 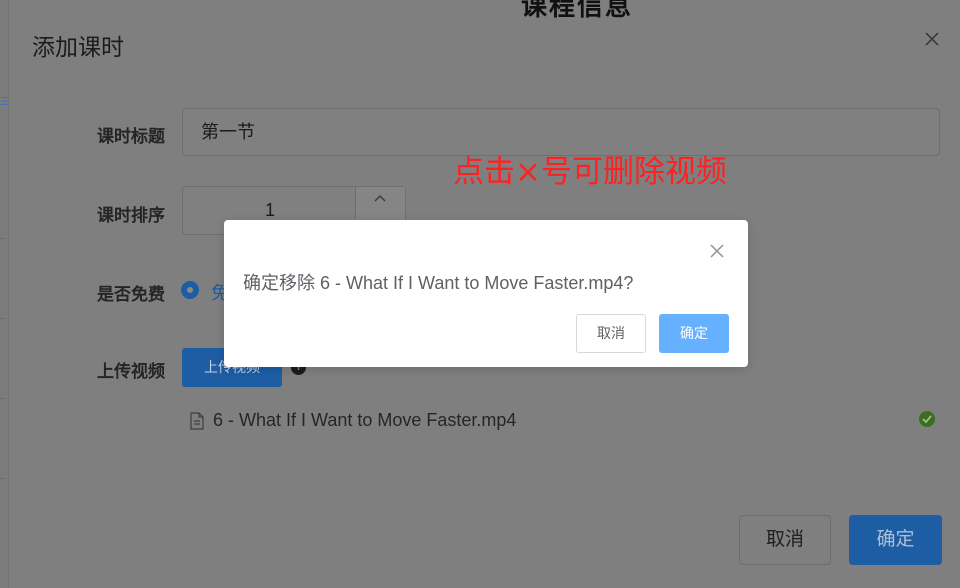 I want to click on confirm-ok-button: 确定, so click(x=694, y=333).